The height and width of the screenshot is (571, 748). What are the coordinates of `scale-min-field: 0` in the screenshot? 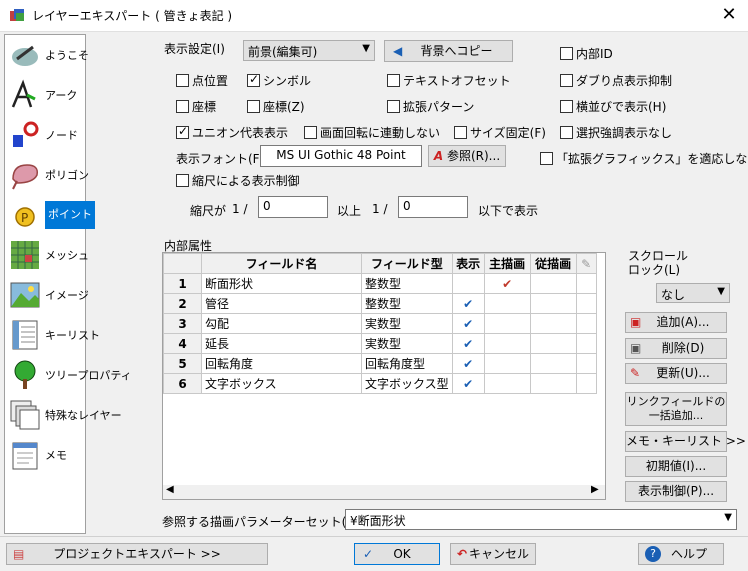 It's located at (293, 207).